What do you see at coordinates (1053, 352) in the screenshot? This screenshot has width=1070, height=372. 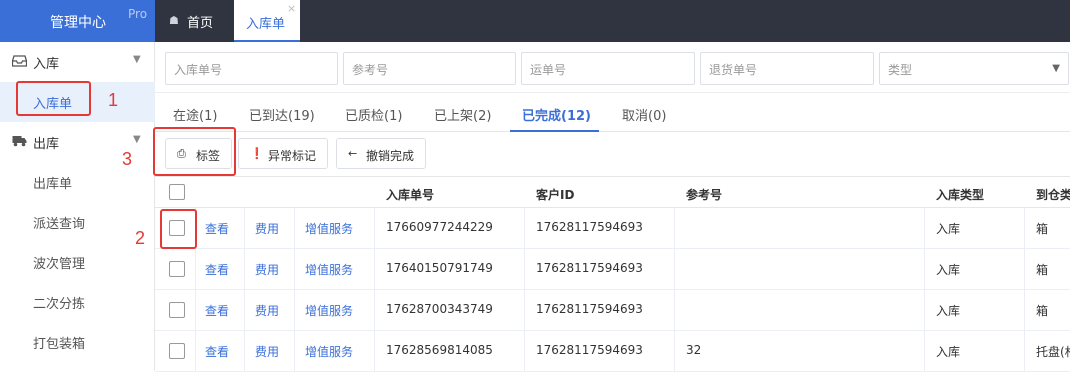 I see `arrival-type: 托盘(杉` at bounding box center [1053, 352].